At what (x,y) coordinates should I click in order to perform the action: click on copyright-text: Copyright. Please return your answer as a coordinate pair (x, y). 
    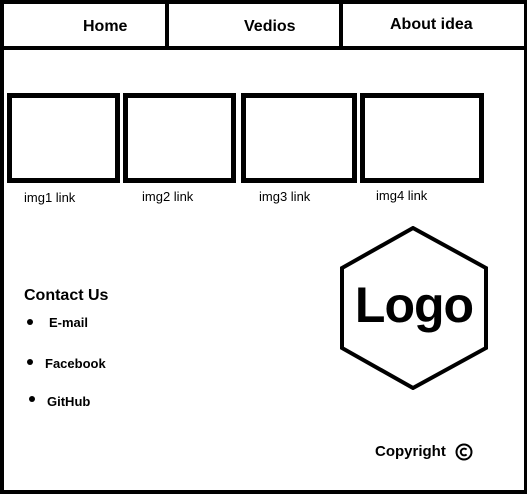
    Looking at the image, I should click on (410, 451).